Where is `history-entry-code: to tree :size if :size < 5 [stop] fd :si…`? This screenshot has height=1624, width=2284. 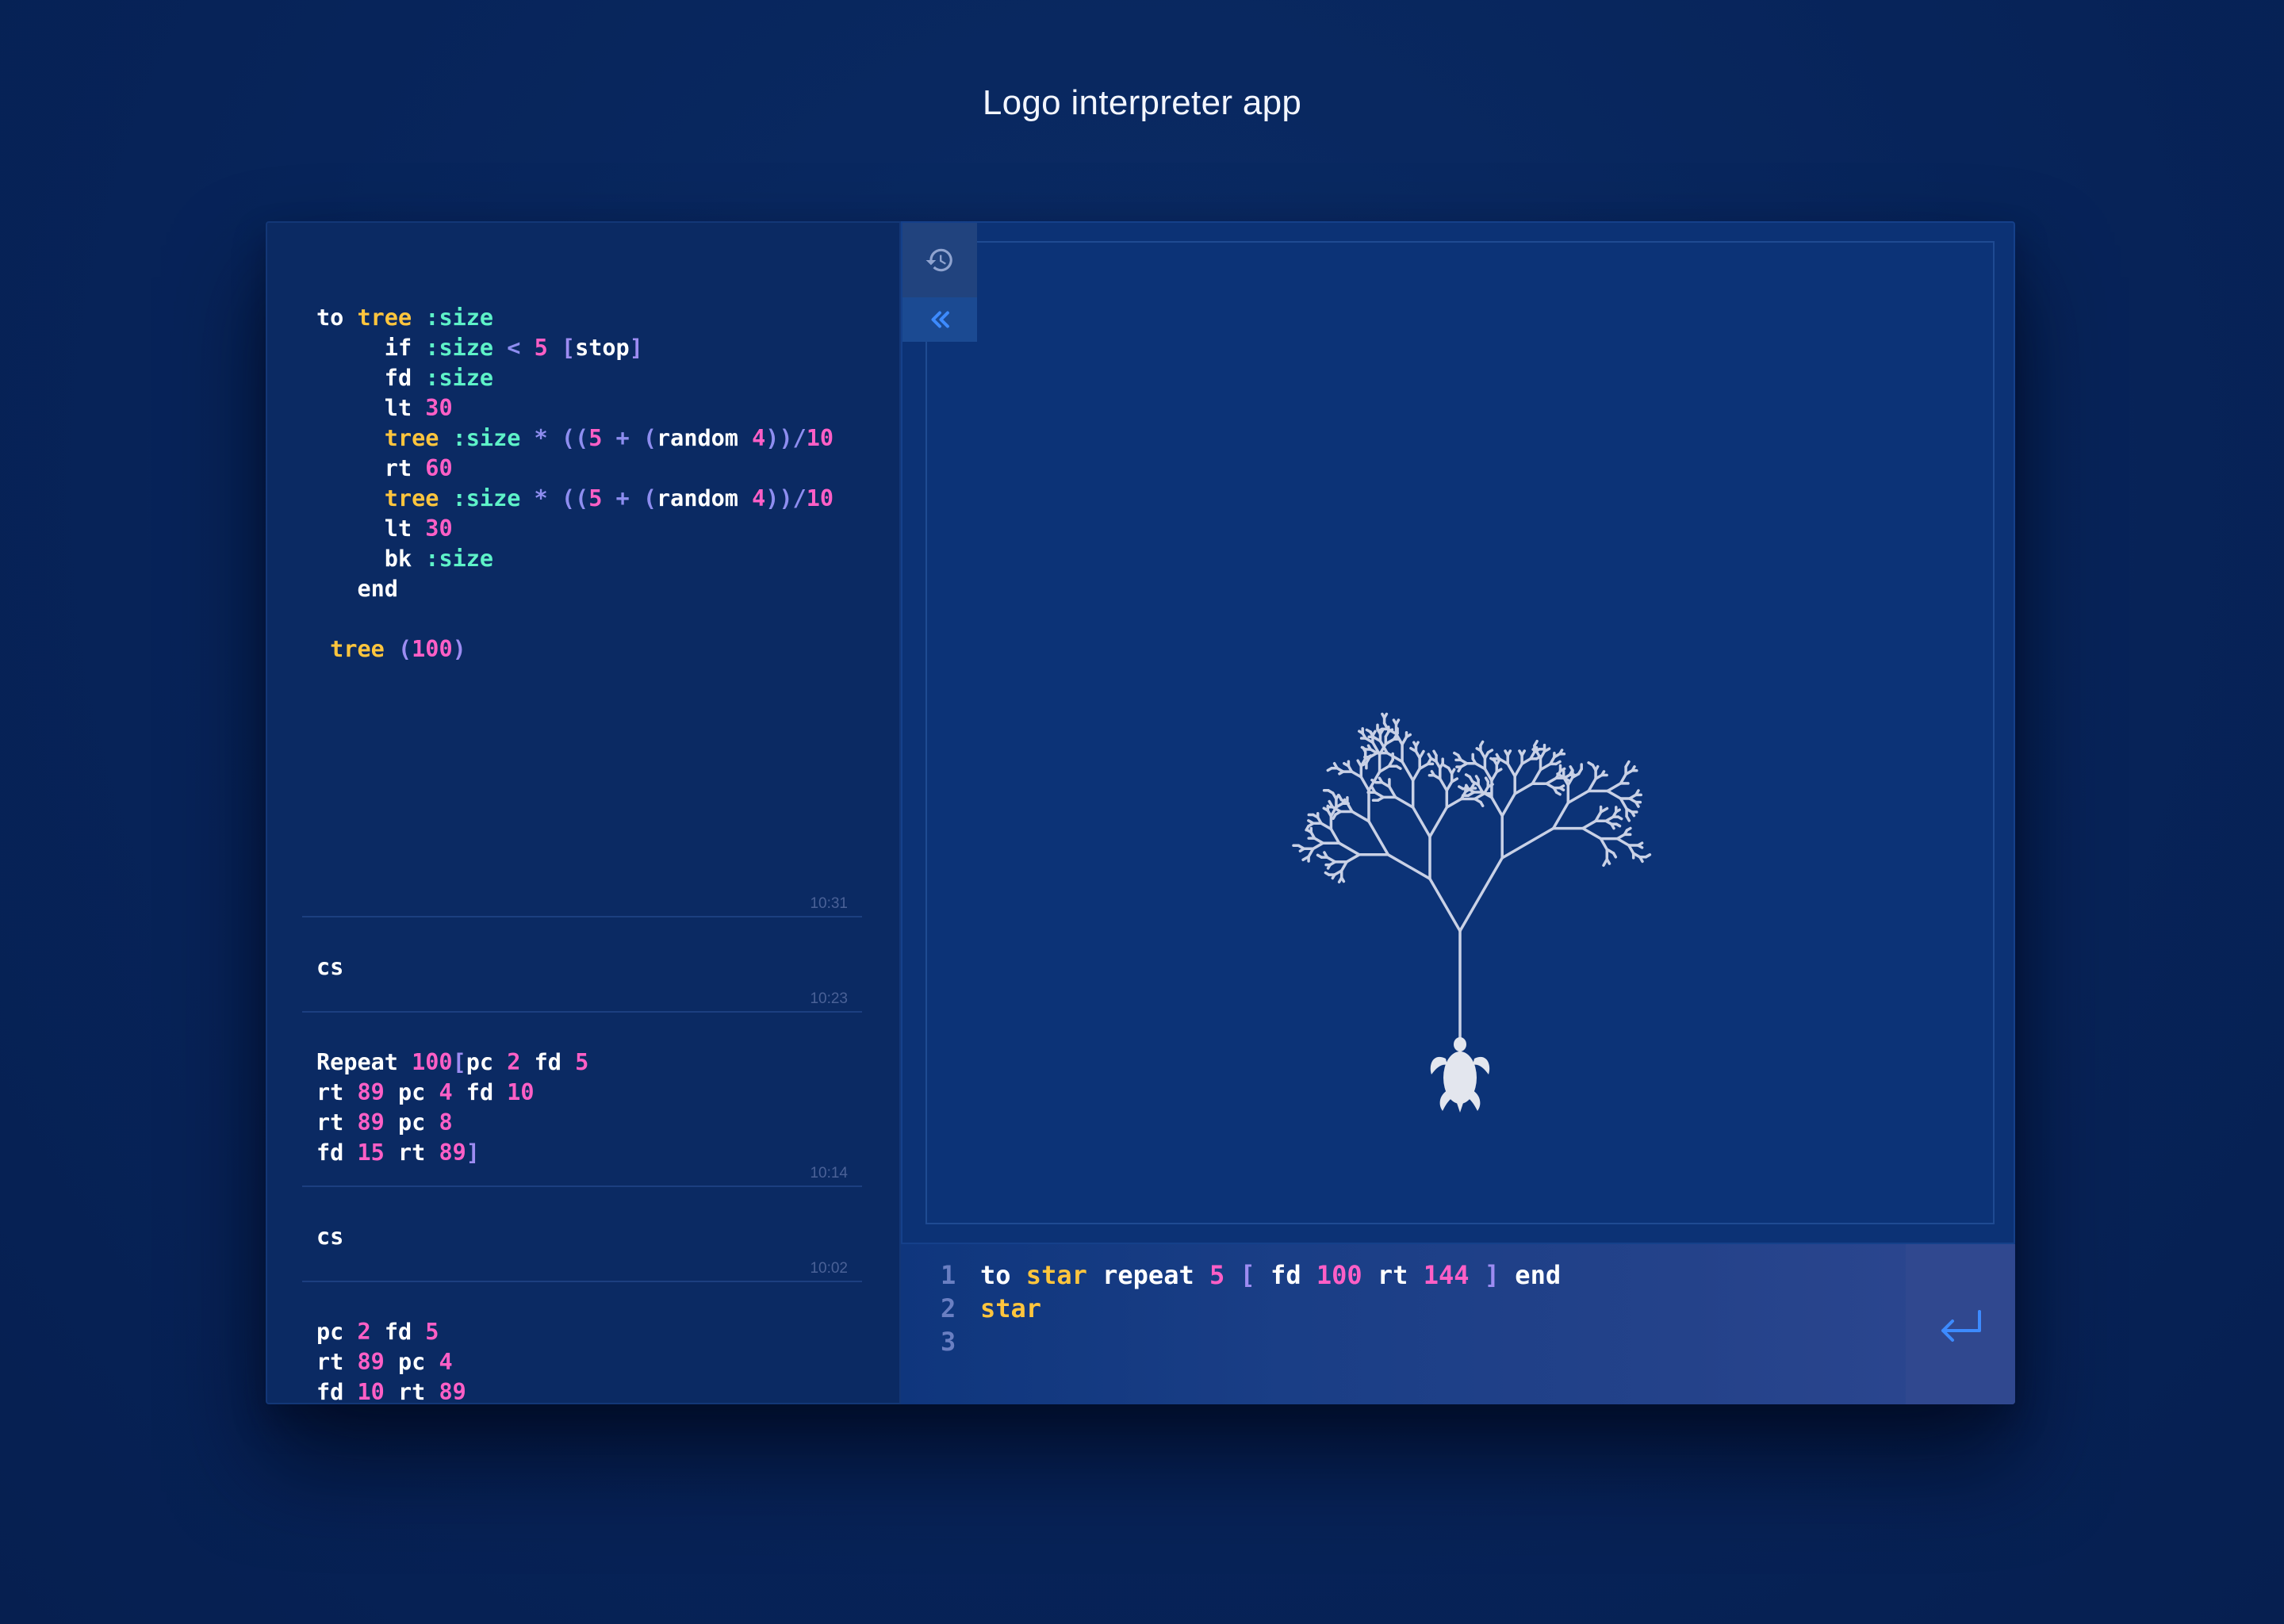 history-entry-code: to tree :size if :size < 5 [stop] fd :si… is located at coordinates (582, 481).